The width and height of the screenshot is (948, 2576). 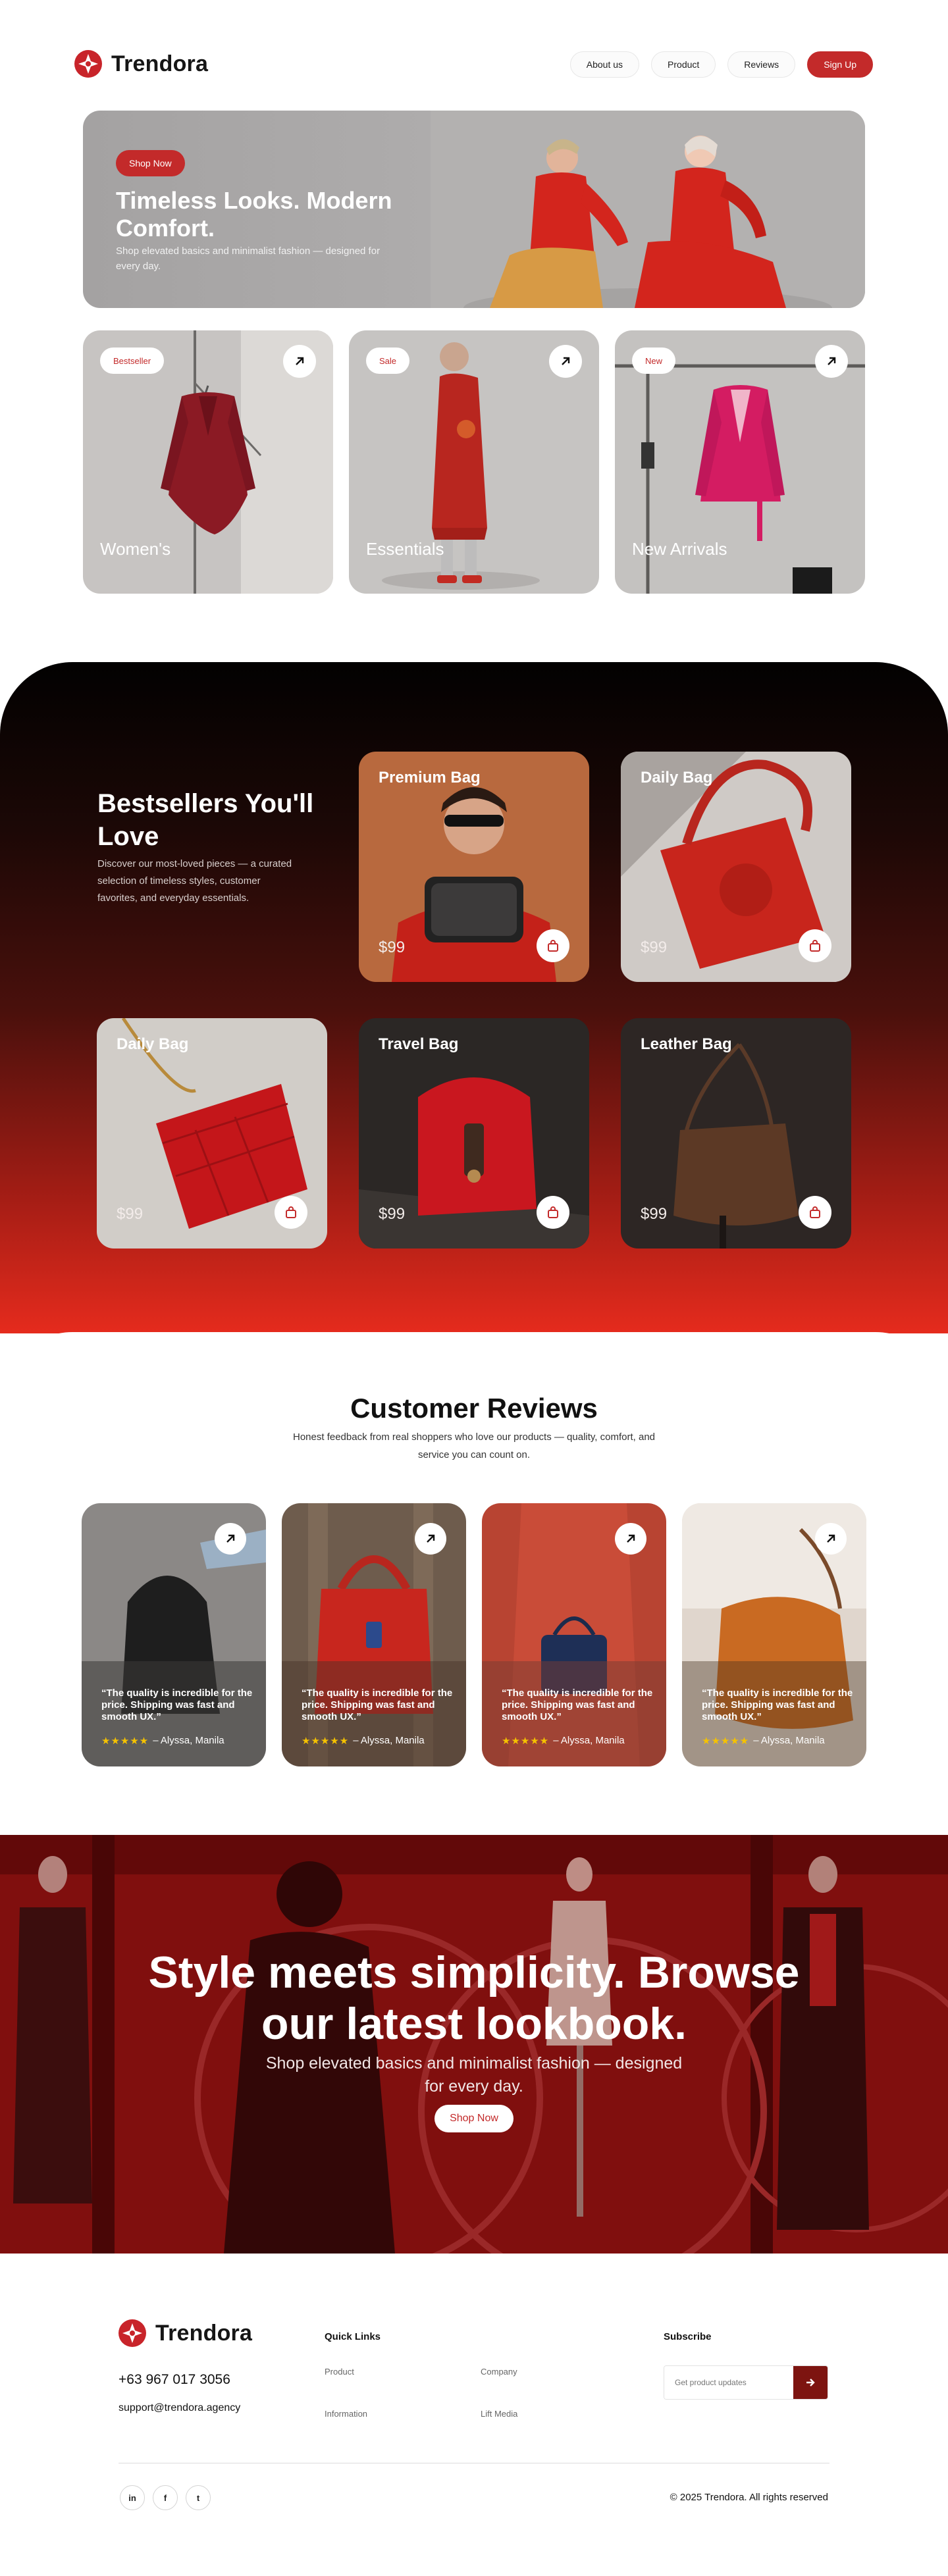 What do you see at coordinates (353, 2336) in the screenshot?
I see `quick-links-title: Quick Links` at bounding box center [353, 2336].